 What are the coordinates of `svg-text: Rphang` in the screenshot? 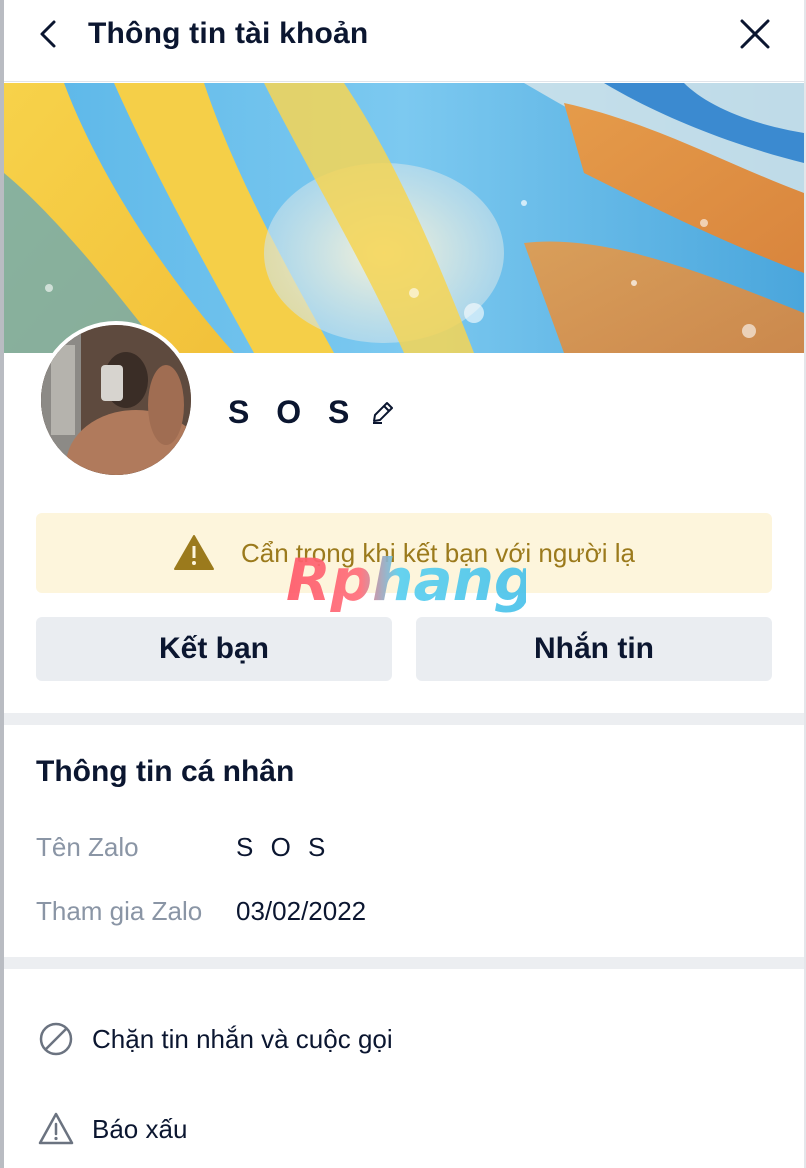 It's located at (406, 581).